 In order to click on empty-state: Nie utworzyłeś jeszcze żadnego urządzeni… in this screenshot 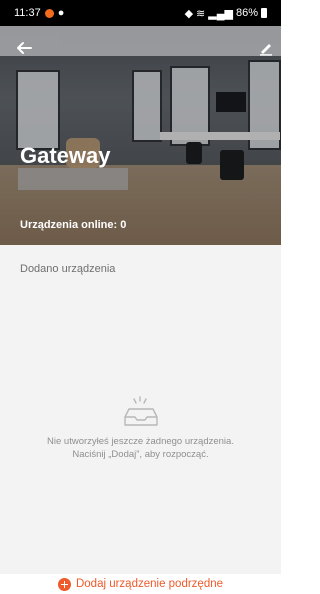, I will do `click(140, 428)`.